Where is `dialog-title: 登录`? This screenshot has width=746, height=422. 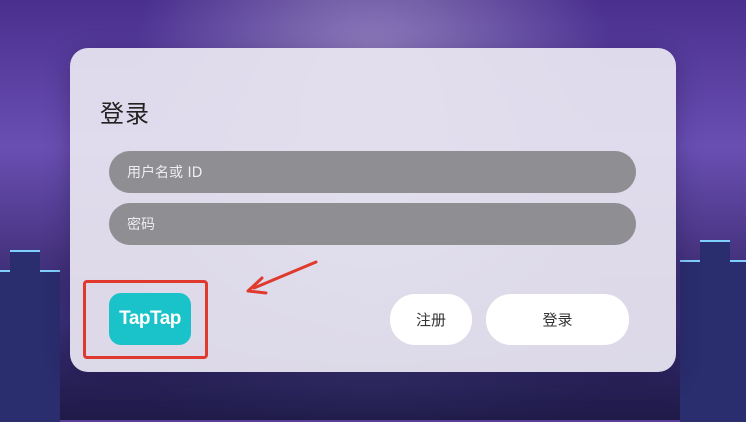 dialog-title: 登录 is located at coordinates (125, 114).